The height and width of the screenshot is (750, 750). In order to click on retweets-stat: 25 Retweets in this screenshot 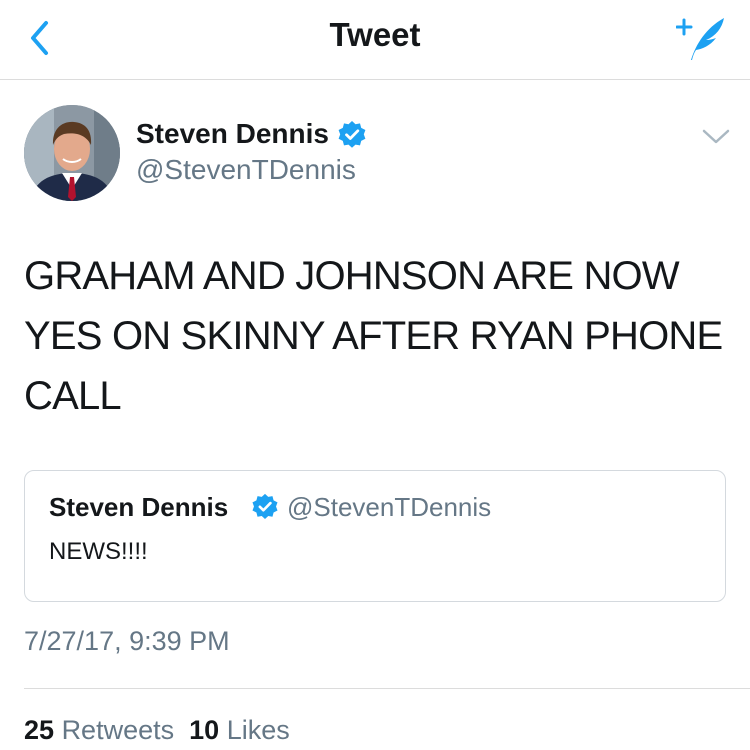, I will do `click(99, 730)`.